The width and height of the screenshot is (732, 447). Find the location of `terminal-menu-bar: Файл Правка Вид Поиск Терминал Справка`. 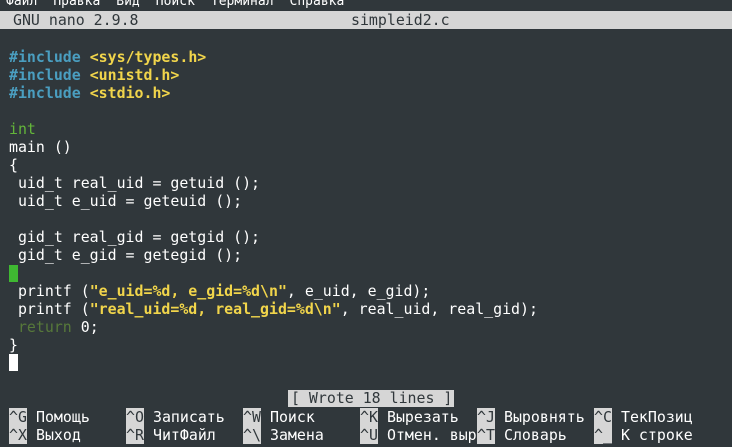

terminal-menu-bar: Файл Правка Вид Поиск Терминал Справка is located at coordinates (366, 4).